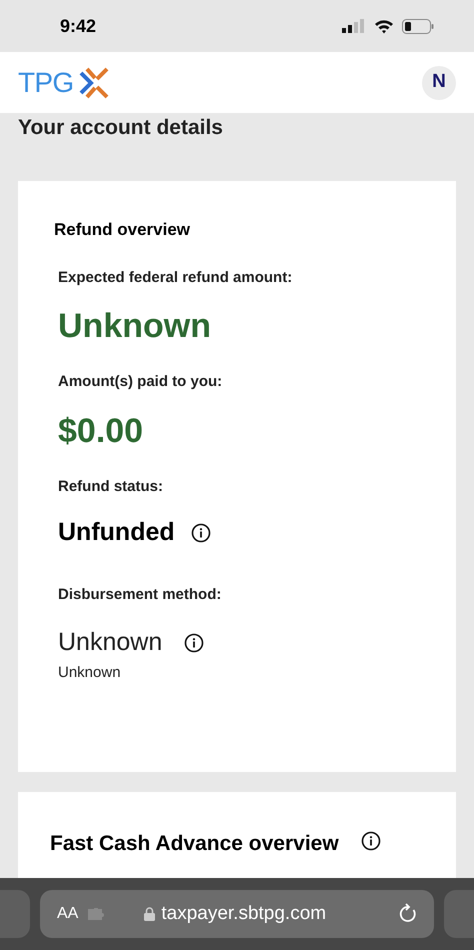  Describe the element at coordinates (78, 26) in the screenshot. I see `status-time: 9:42` at that location.